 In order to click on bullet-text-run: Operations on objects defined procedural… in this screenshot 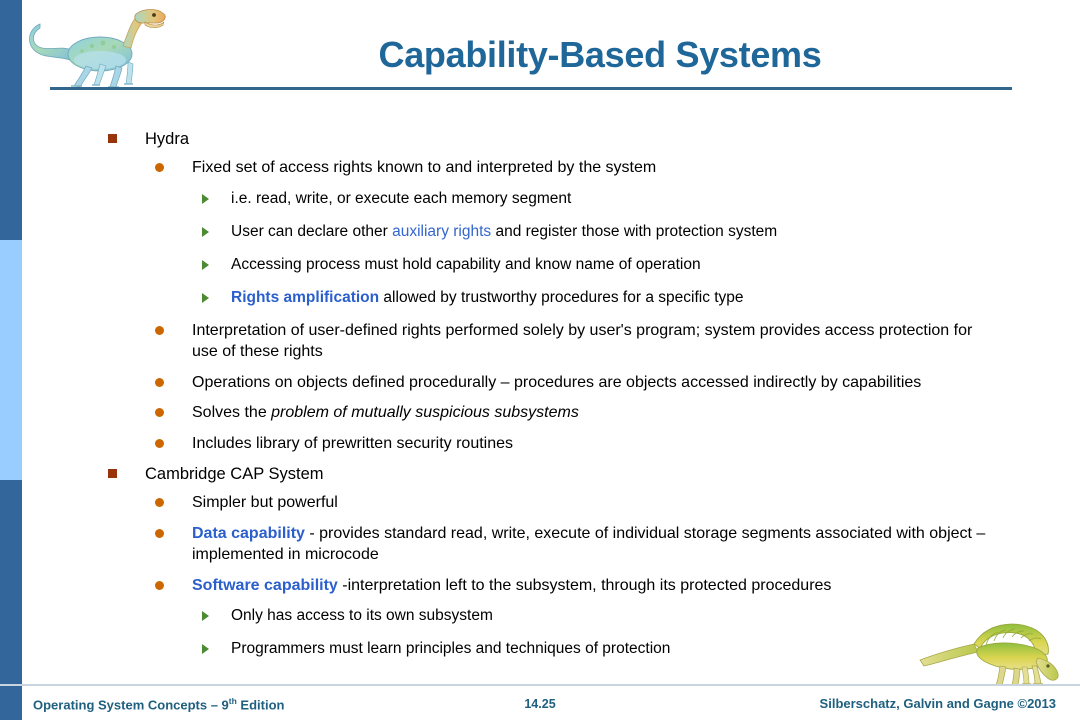, I will do `click(557, 382)`.